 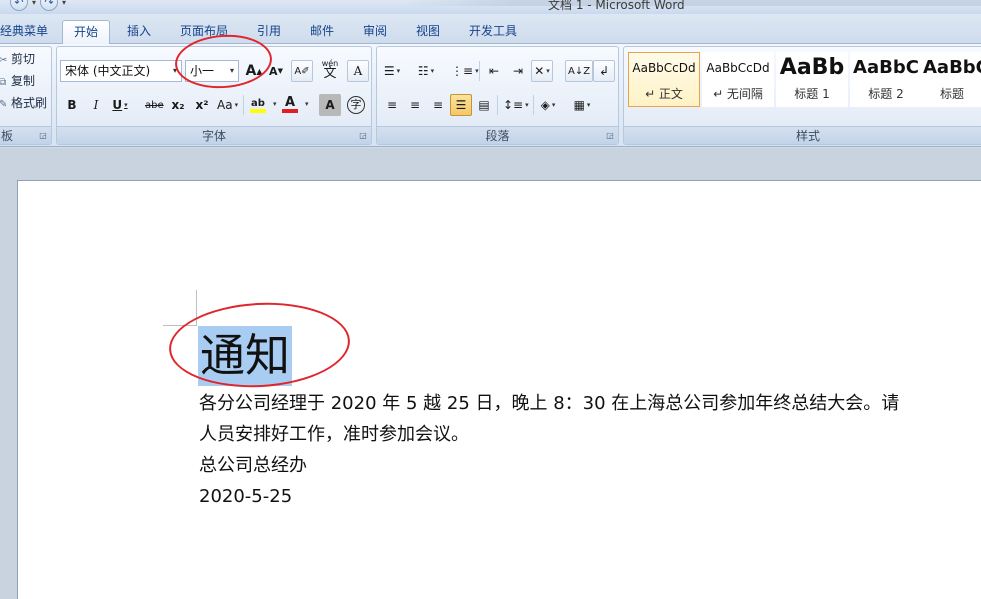 I want to click on character-shading-button: A, so click(x=330, y=105).